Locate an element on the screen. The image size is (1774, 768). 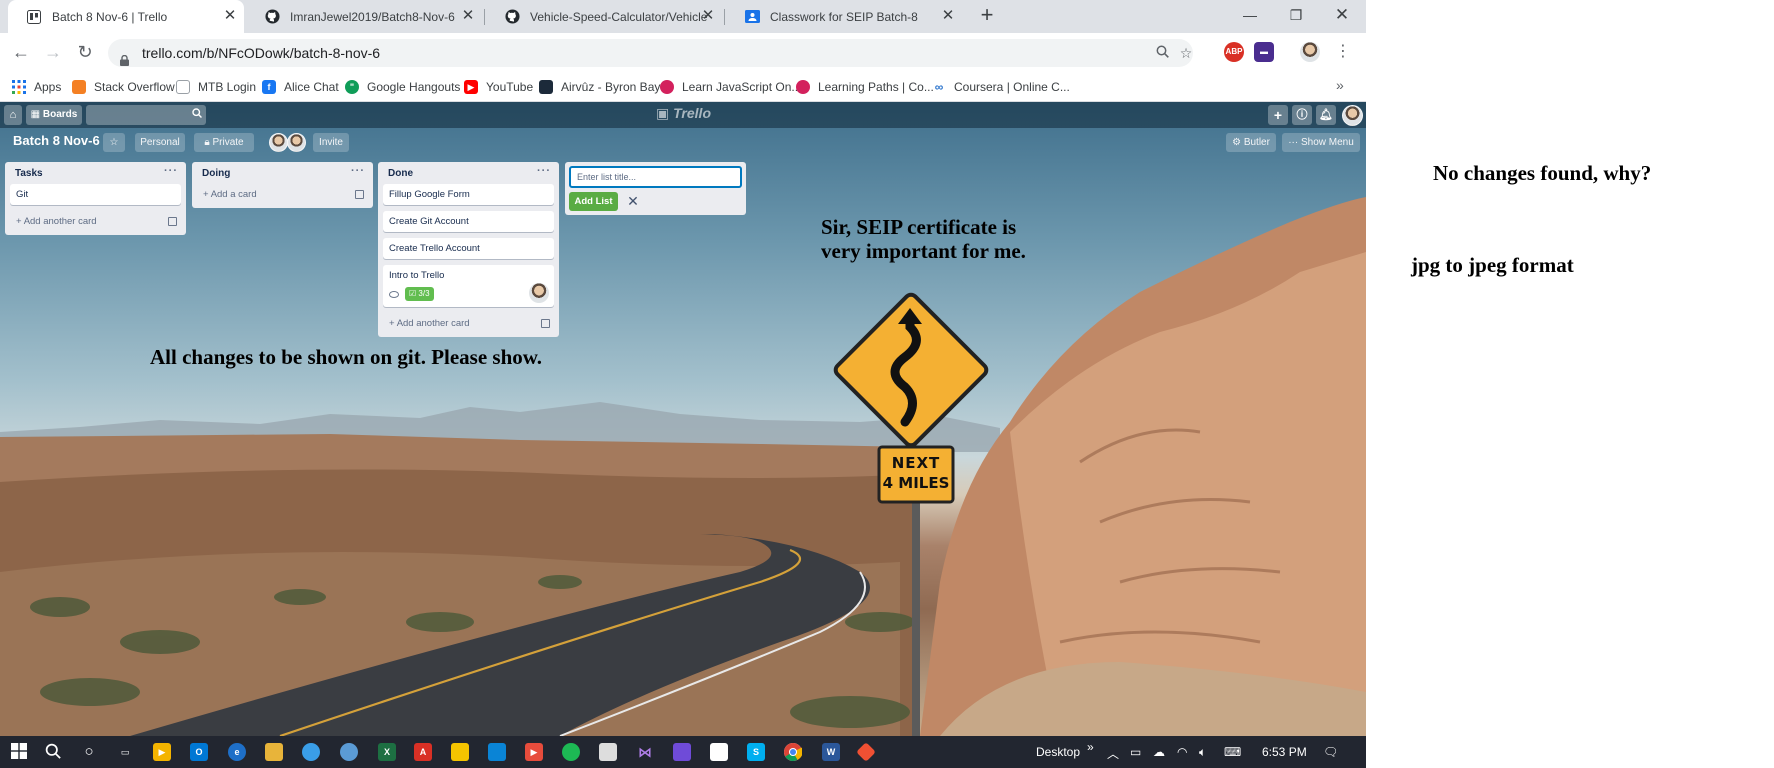
bookmark-mtb-login: MTB Login is located at coordinates (216, 87).